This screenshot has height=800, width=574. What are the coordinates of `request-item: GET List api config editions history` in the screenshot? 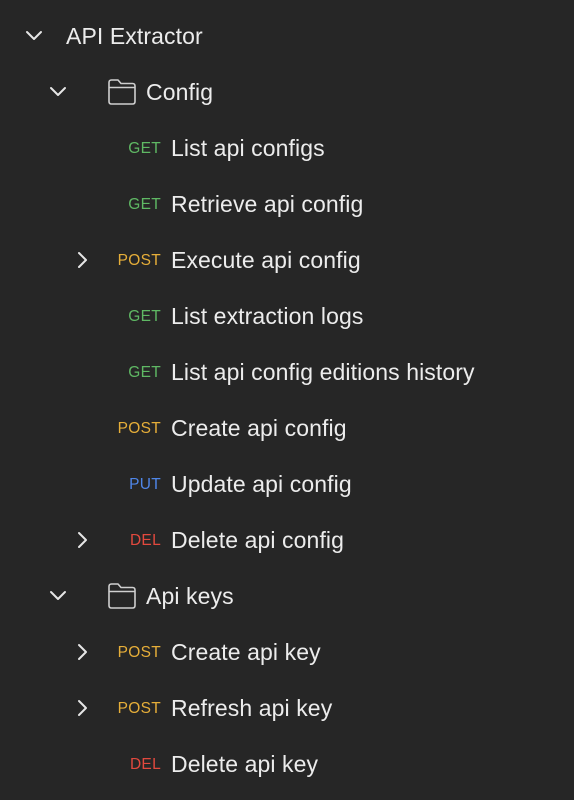 It's located at (287, 372).